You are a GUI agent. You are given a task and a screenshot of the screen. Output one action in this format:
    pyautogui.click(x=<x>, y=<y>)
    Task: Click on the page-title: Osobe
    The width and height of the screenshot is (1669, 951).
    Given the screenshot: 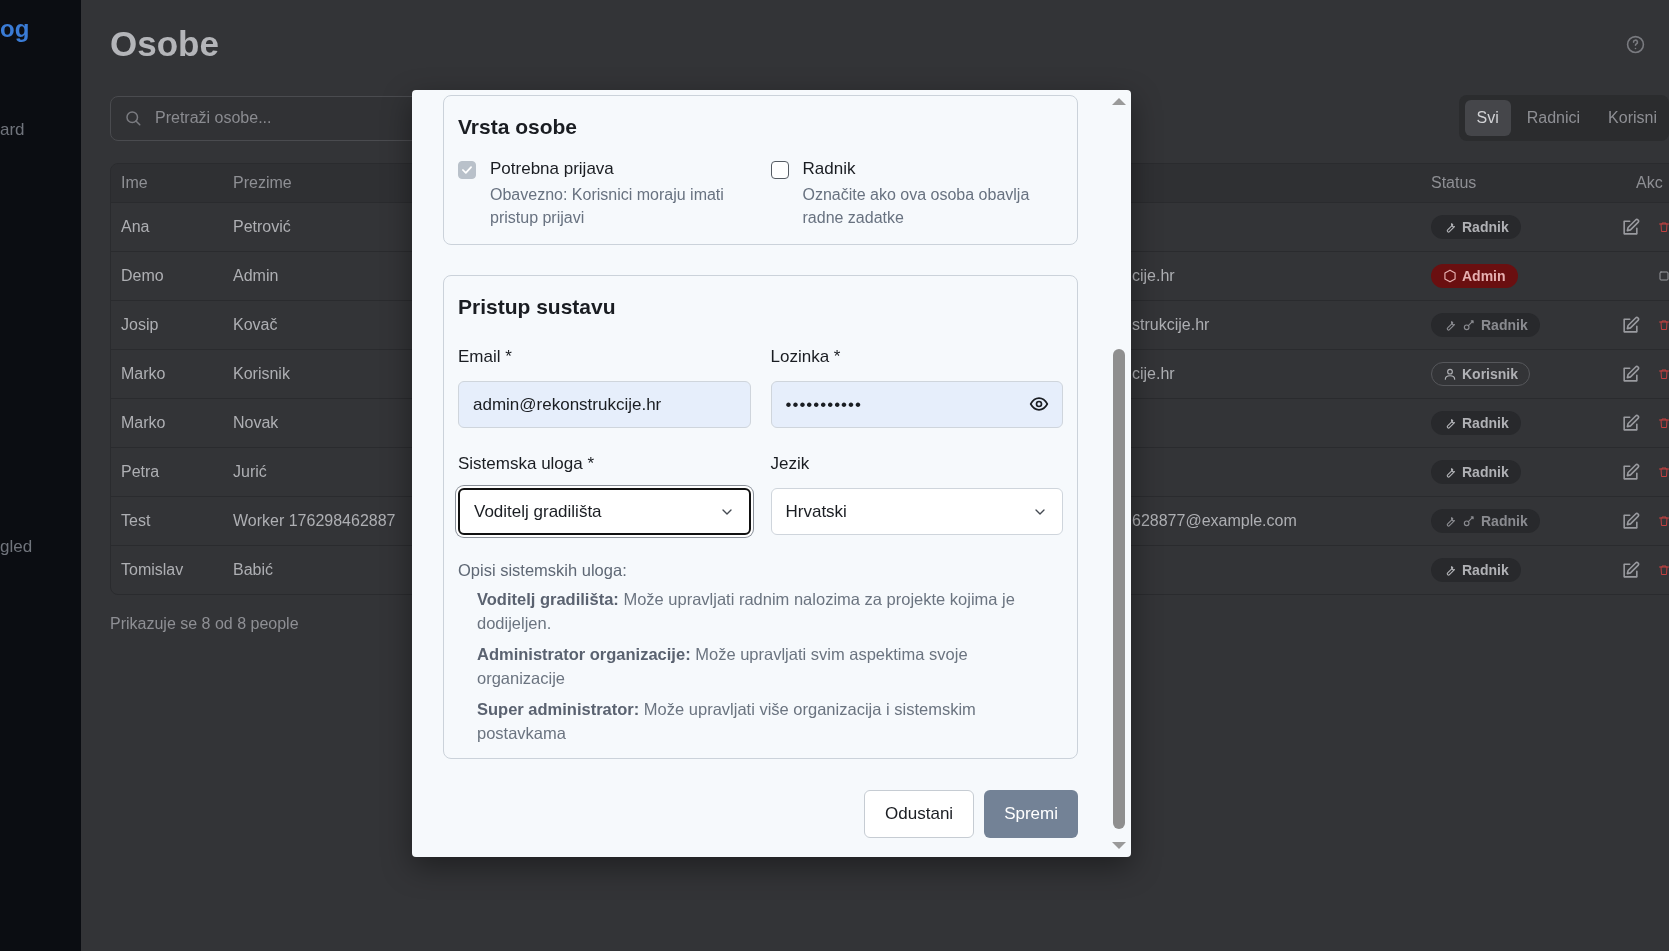 What is the action you would take?
    pyautogui.click(x=164, y=44)
    